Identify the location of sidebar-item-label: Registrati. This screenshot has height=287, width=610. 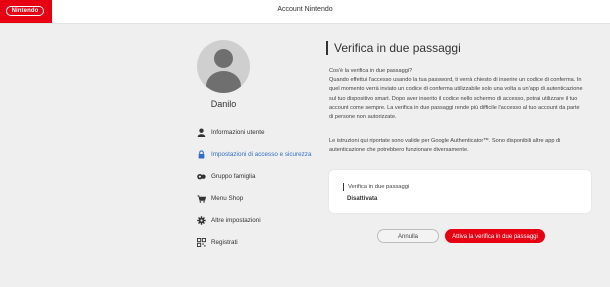
(224, 242).